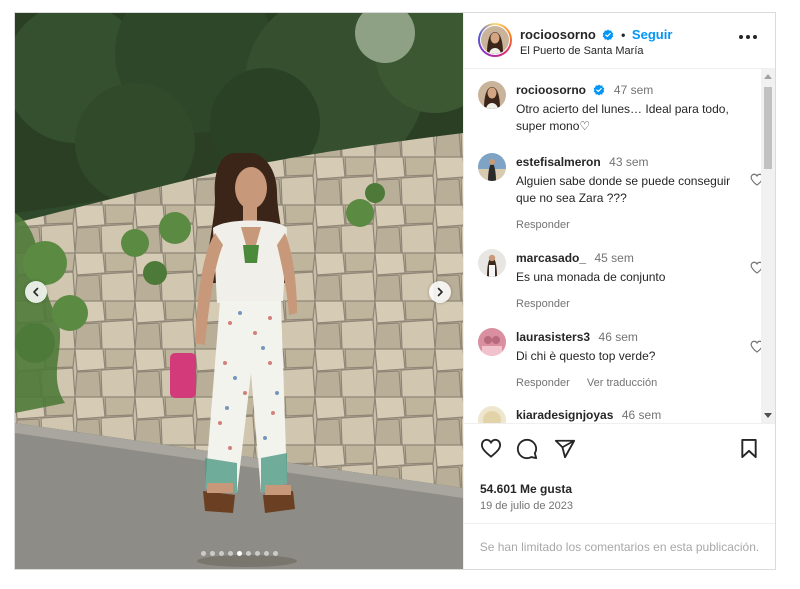 The image size is (800, 589). I want to click on next-photo-button, so click(440, 292).